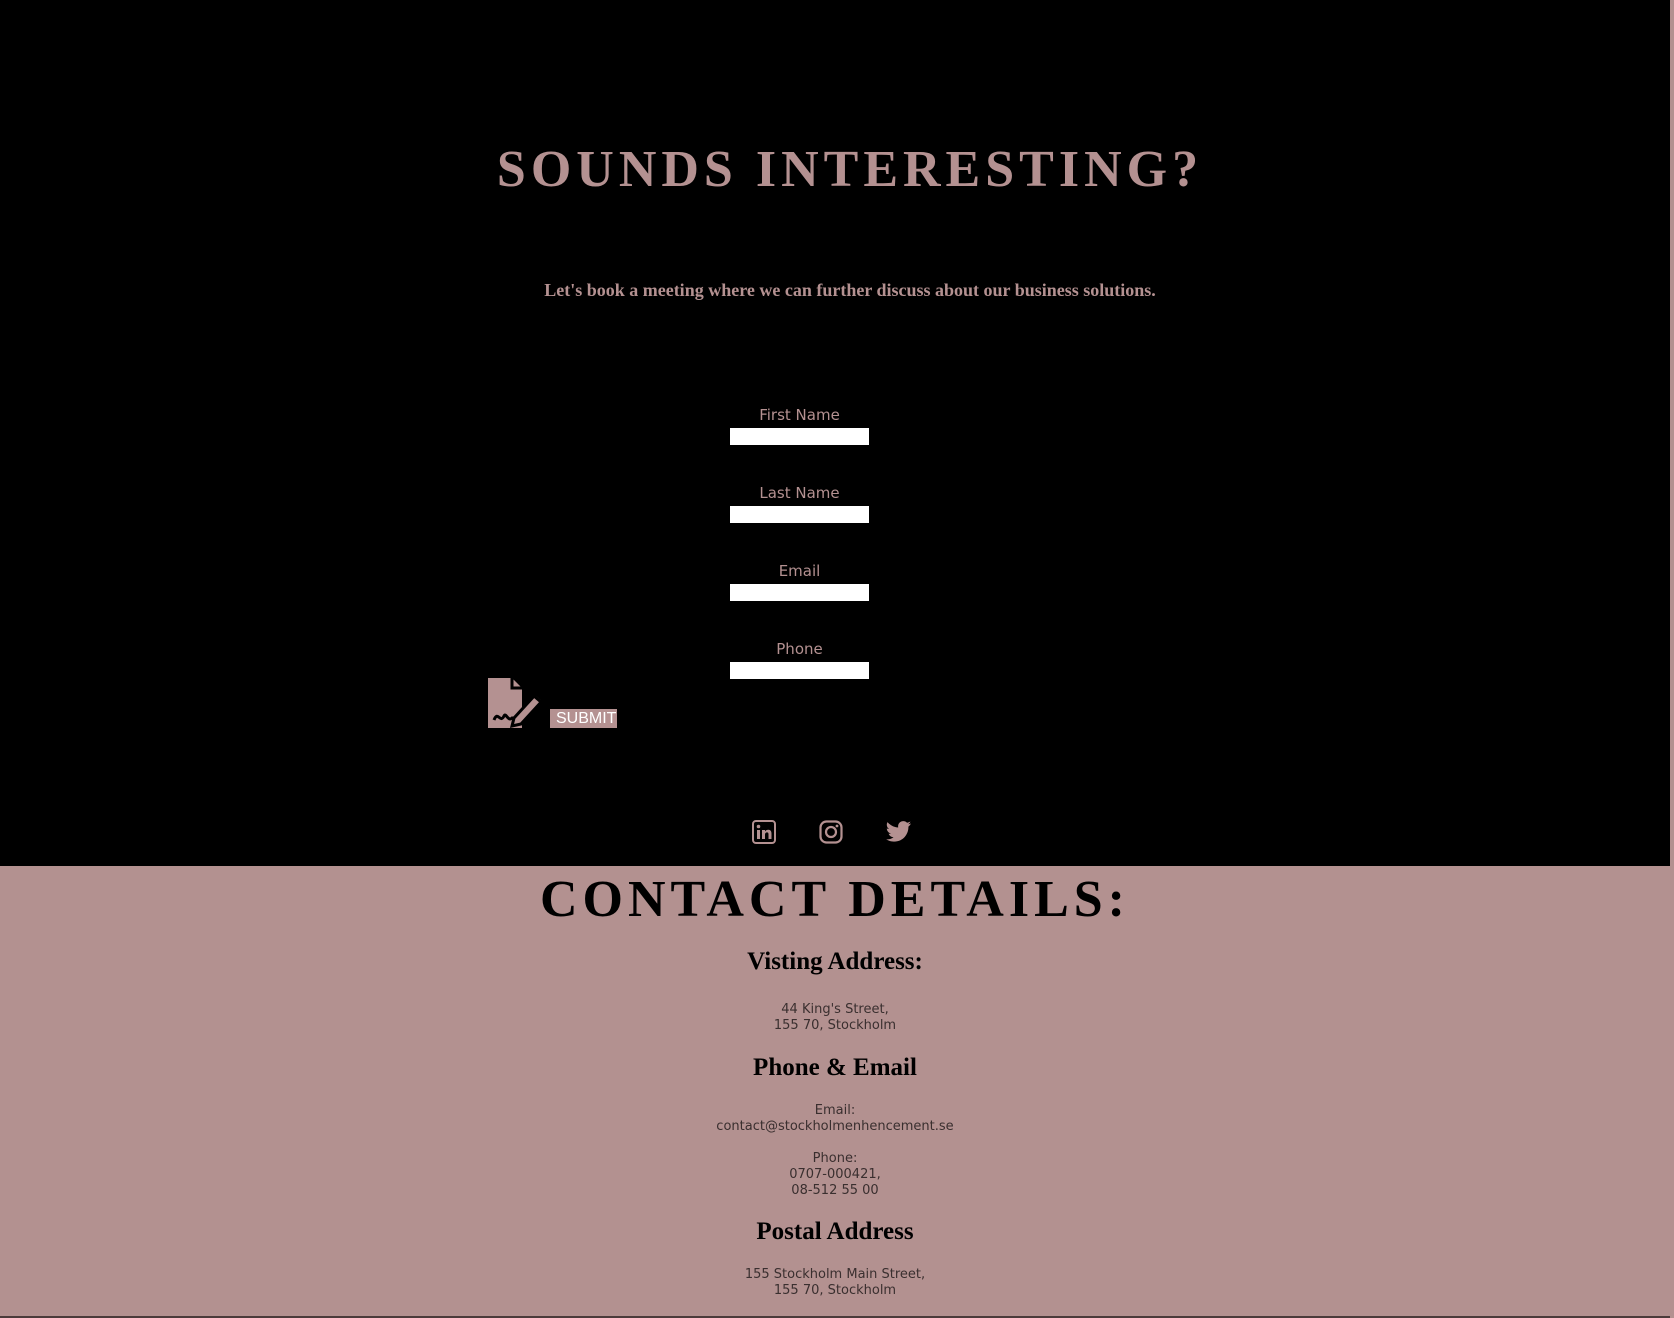 The height and width of the screenshot is (1318, 1674). What do you see at coordinates (799, 425) in the screenshot?
I see `first-name-field-group: First Name` at bounding box center [799, 425].